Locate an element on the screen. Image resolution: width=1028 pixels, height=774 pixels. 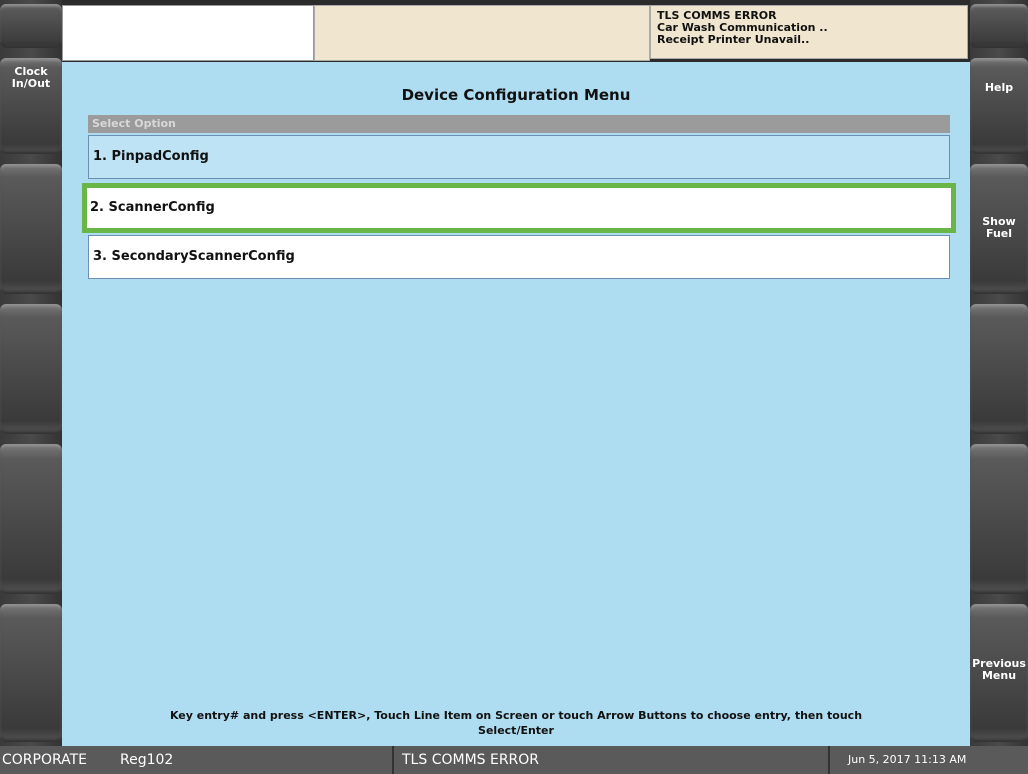
previous-menu-button: Previous Menu is located at coordinates (999, 673).